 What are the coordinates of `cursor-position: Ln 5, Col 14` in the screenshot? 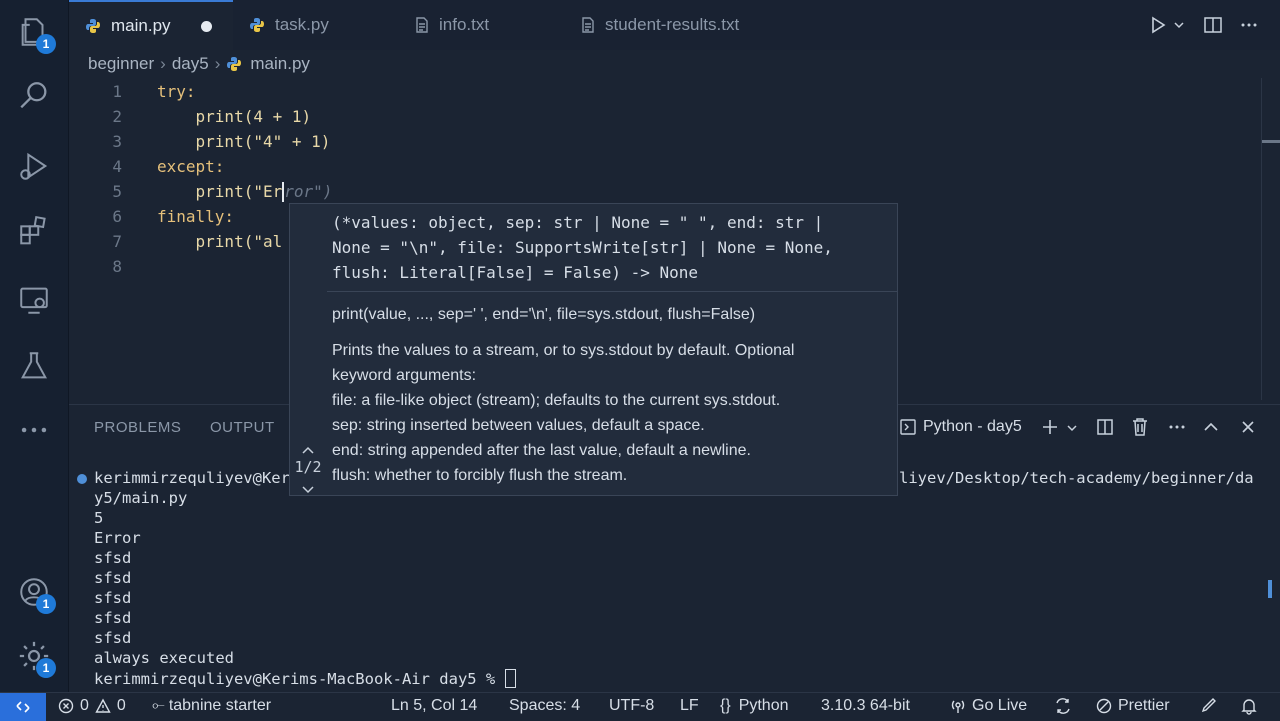 It's located at (434, 706).